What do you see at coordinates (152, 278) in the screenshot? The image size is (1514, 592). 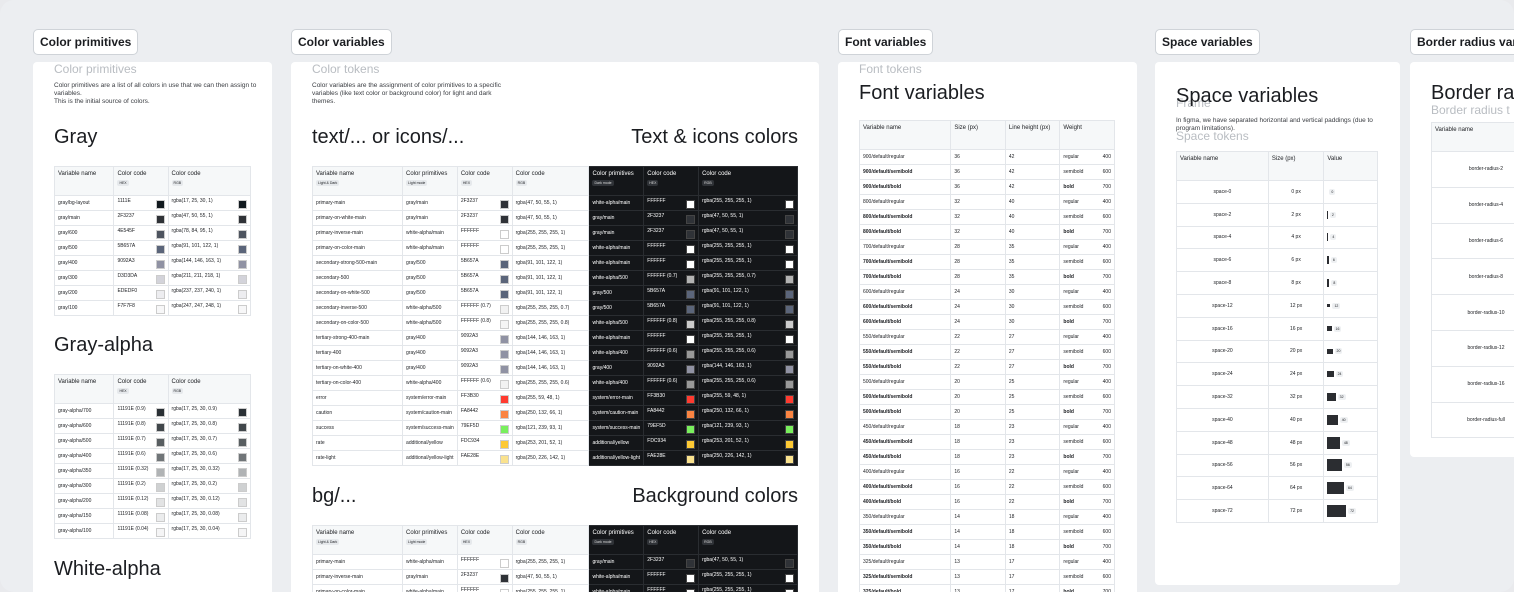 I see `table-row: gray/300 D3D3DA rgba(211, 211, 218, 1)` at bounding box center [152, 278].